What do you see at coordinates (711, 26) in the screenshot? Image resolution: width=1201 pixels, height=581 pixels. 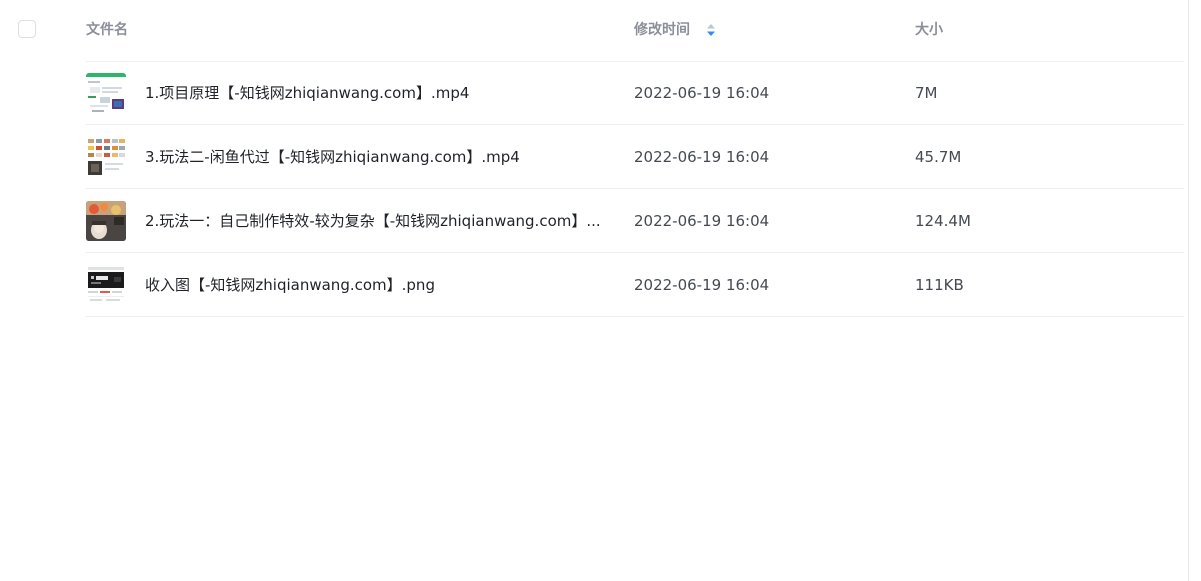 I see `sort-up-arrow` at bounding box center [711, 26].